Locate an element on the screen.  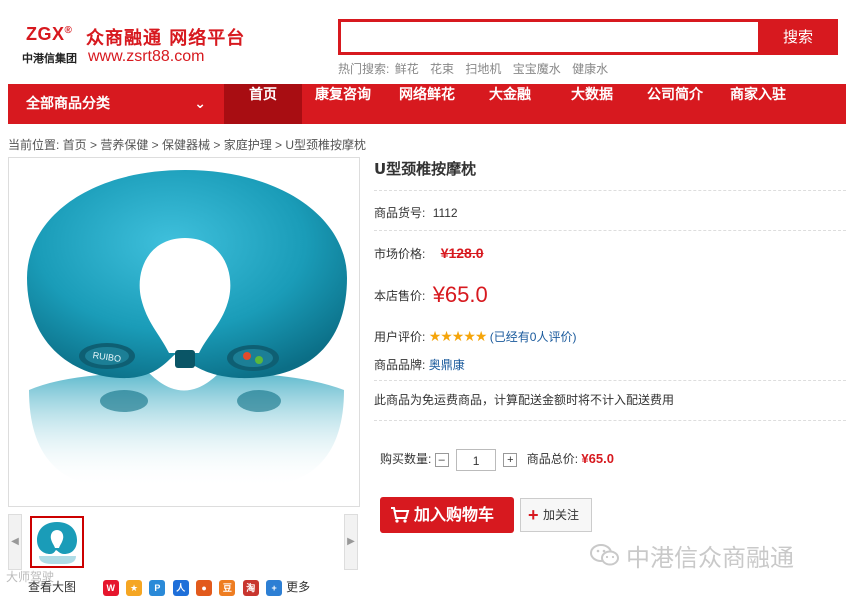
group-name: 中港信集团 is located at coordinates (49, 58).